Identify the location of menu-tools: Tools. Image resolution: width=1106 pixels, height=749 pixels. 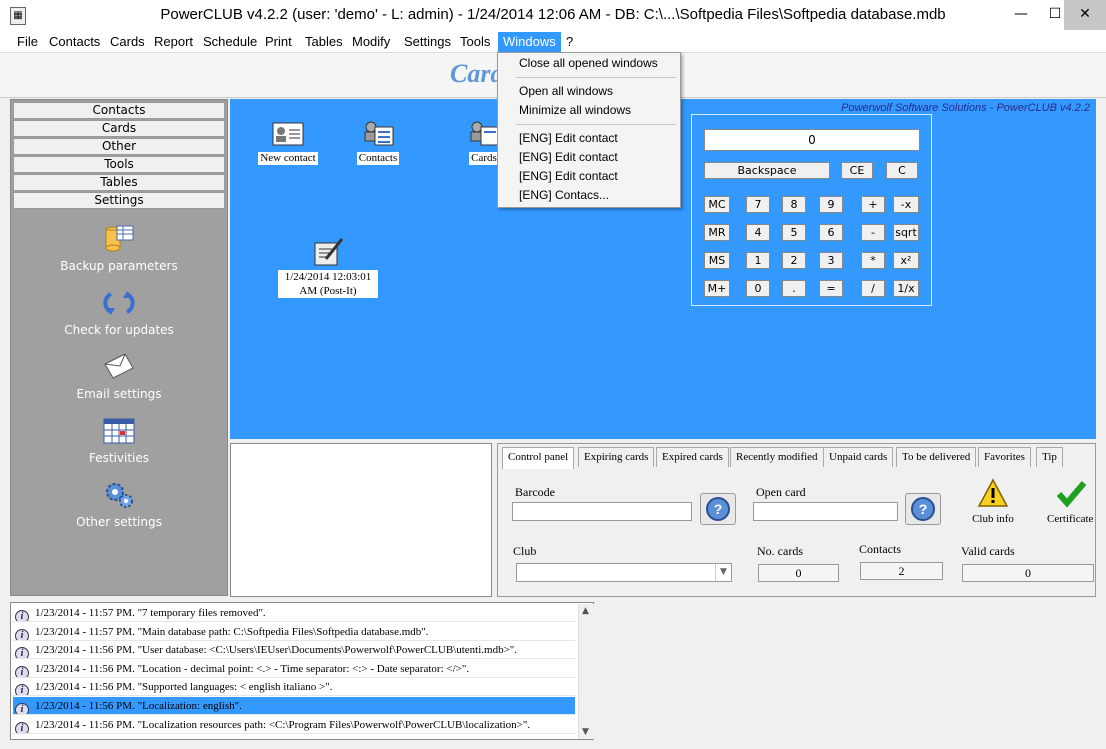
(475, 41).